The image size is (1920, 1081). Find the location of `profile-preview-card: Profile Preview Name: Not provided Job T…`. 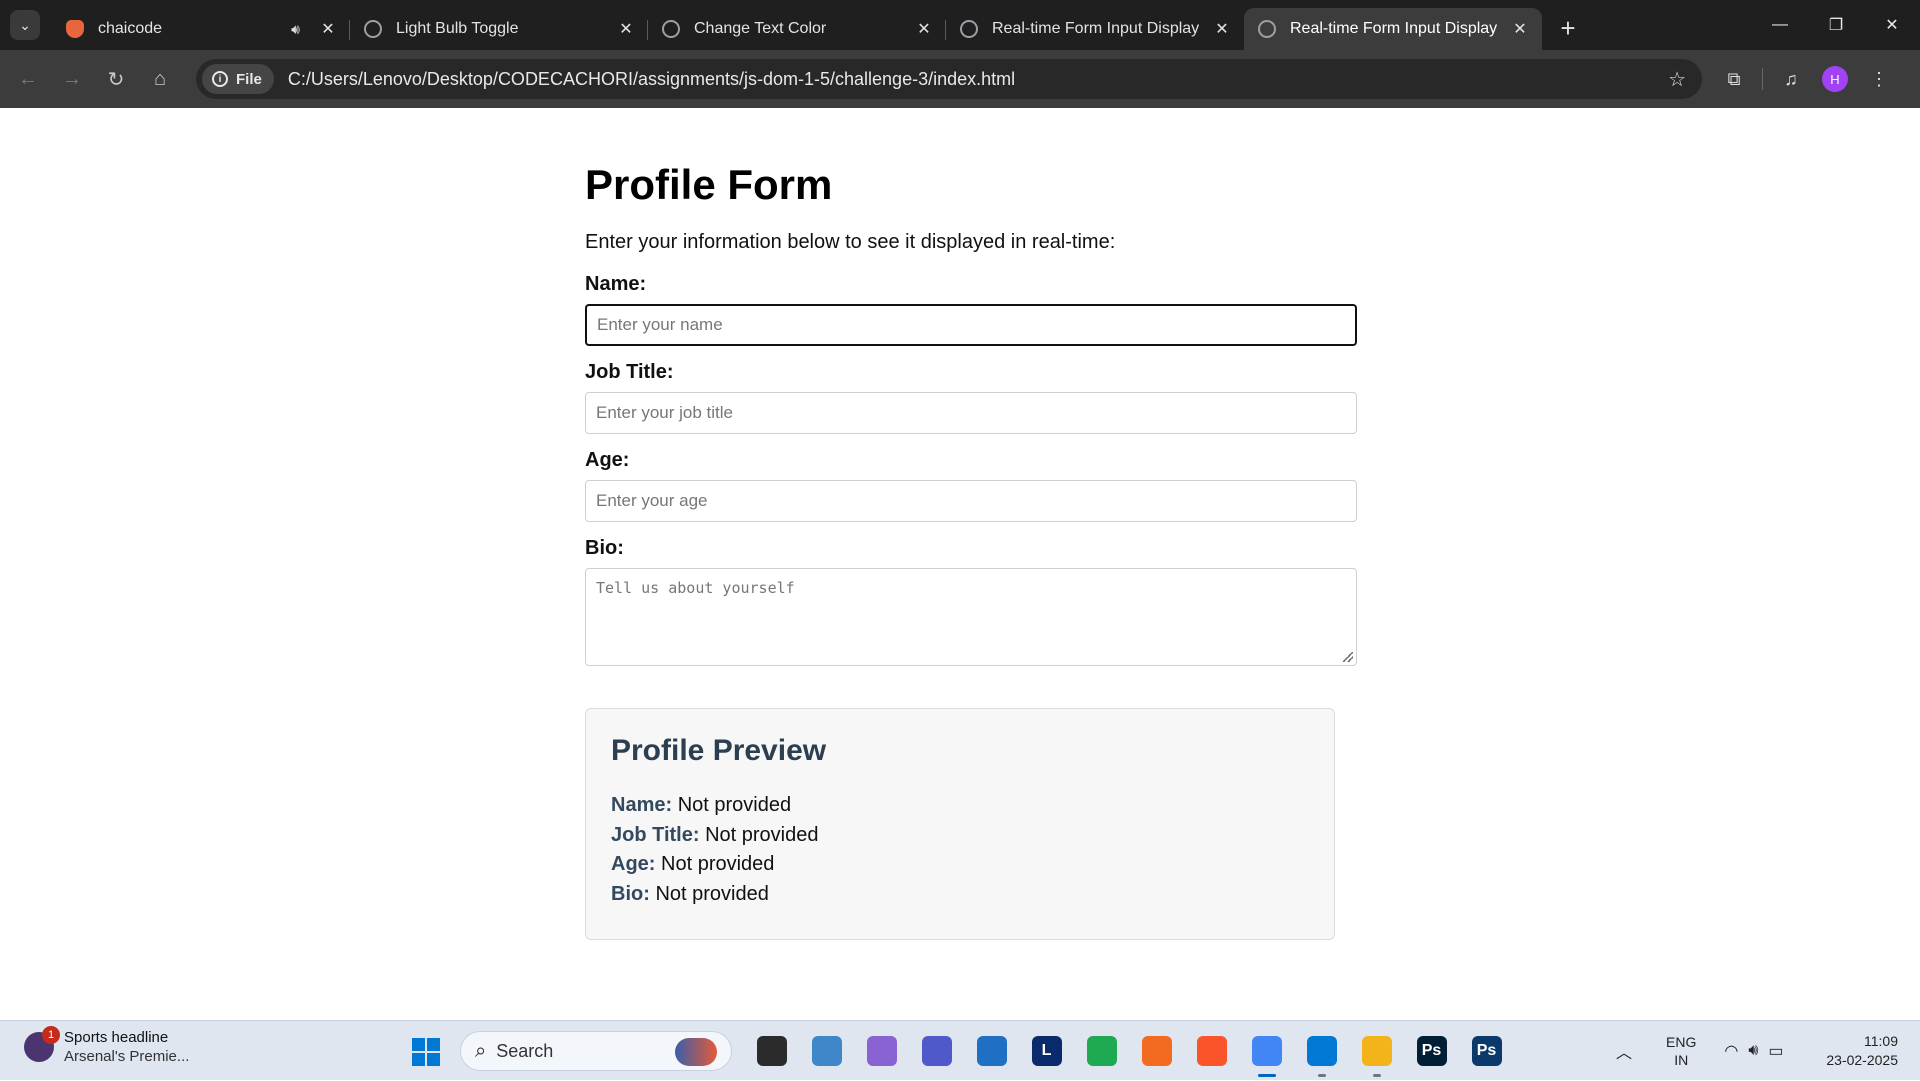

profile-preview-card: Profile Preview Name: Not provided Job T… is located at coordinates (960, 824).